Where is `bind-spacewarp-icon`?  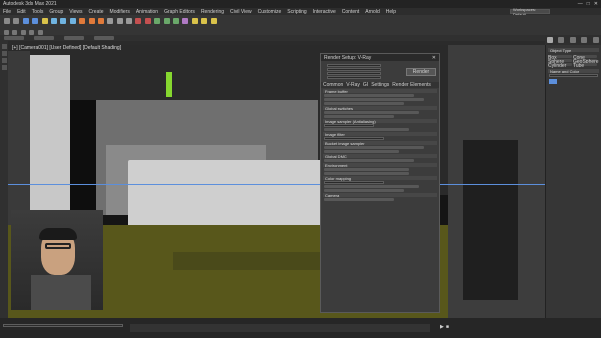 bind-spacewarp-icon is located at coordinates (44, 21).